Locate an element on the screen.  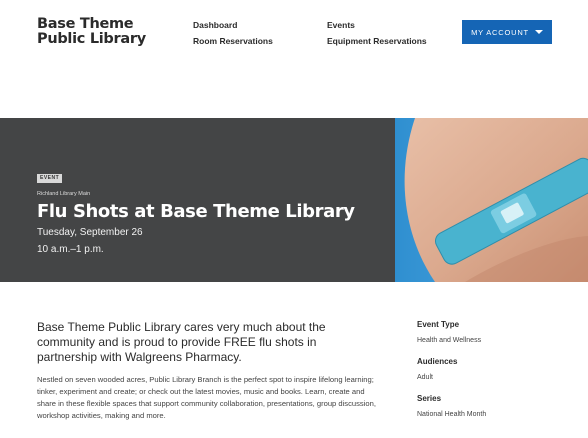
bandage-image-icon is located at coordinates (491, 200).